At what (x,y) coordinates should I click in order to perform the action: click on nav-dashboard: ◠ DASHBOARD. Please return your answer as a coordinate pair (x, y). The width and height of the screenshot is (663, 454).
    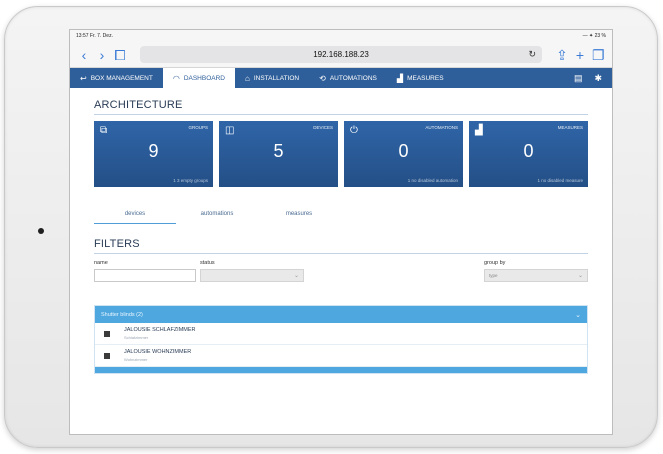
    Looking at the image, I should click on (198, 78).